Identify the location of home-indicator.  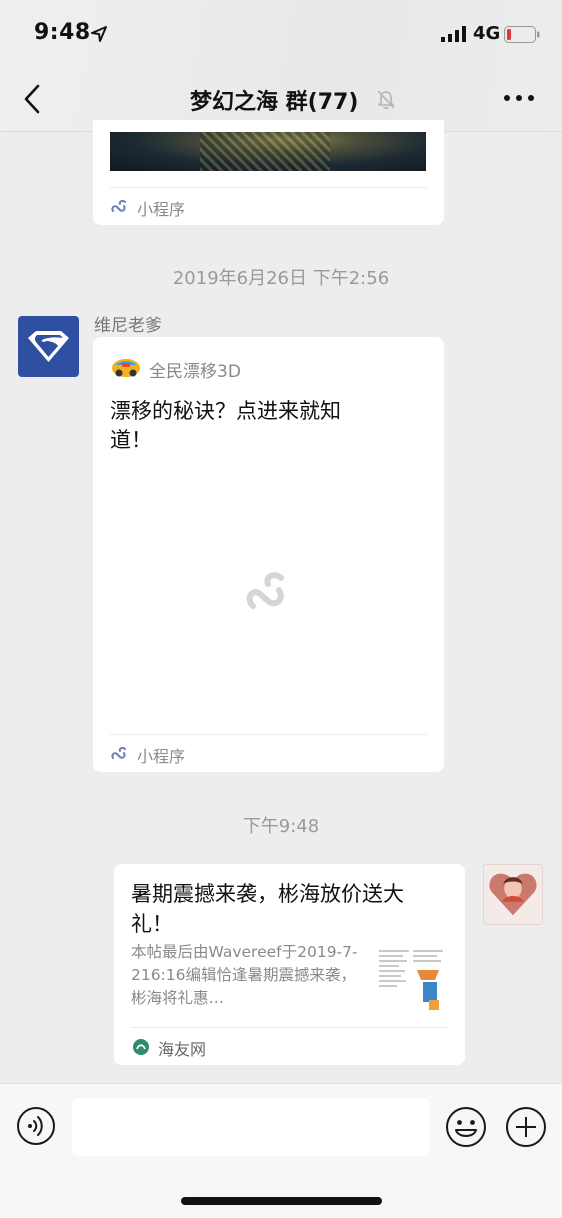
(281, 1201).